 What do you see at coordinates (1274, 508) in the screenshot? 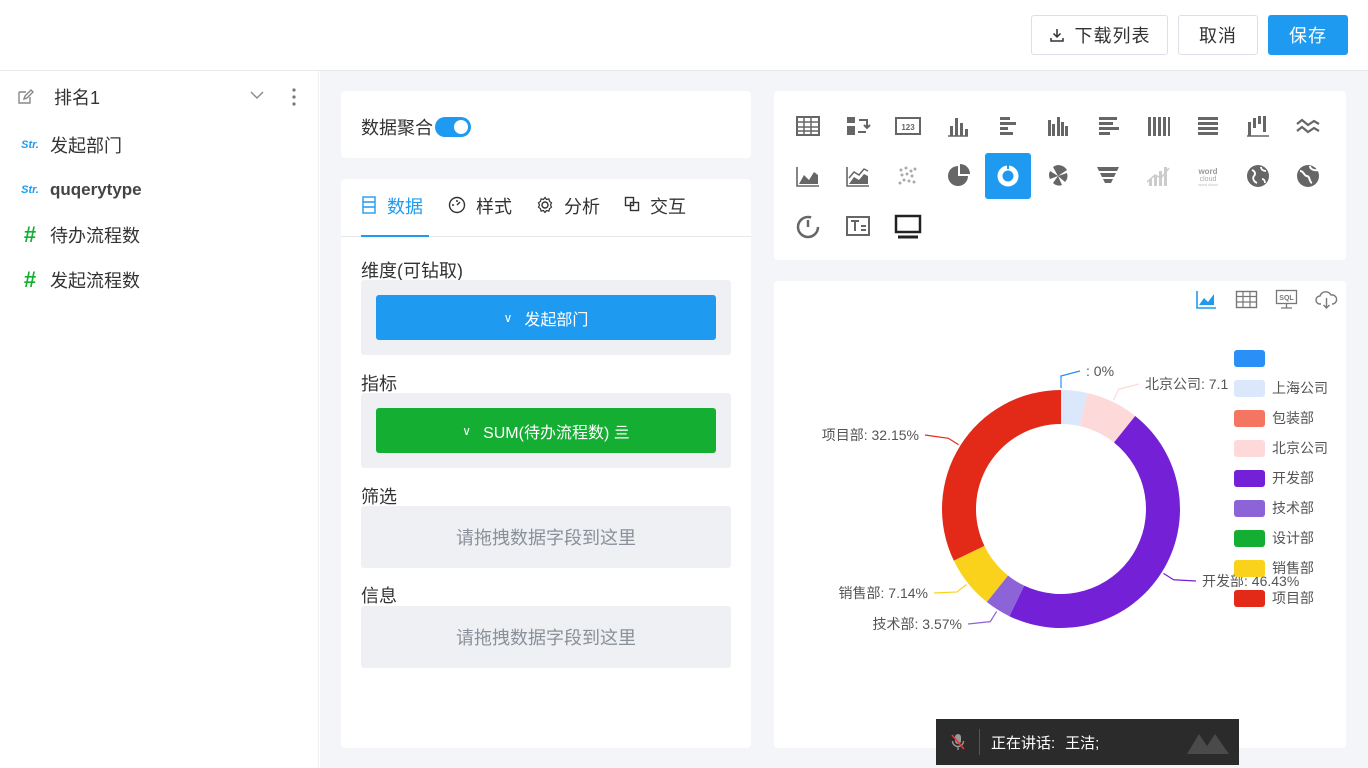
I see `legend-item: 技术部` at bounding box center [1274, 508].